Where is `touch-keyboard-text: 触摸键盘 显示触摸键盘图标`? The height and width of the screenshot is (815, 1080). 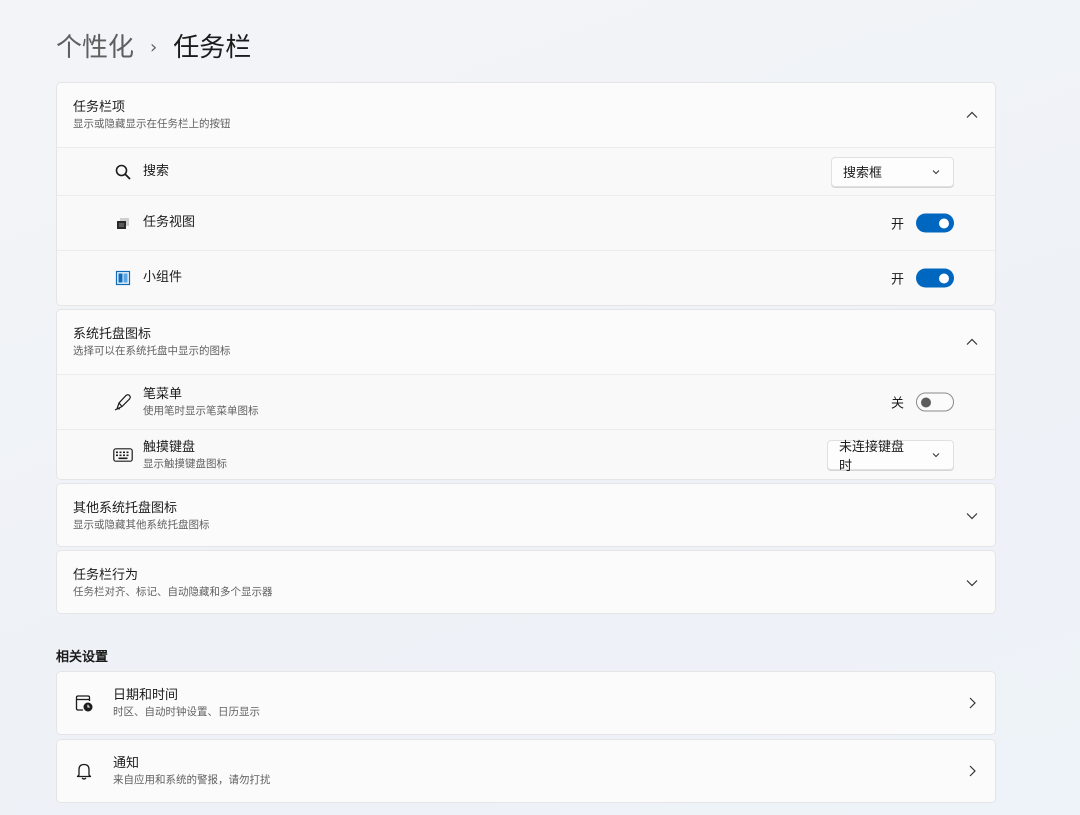
touch-keyboard-text: 触摸键盘 显示触摸键盘图标 is located at coordinates (185, 455).